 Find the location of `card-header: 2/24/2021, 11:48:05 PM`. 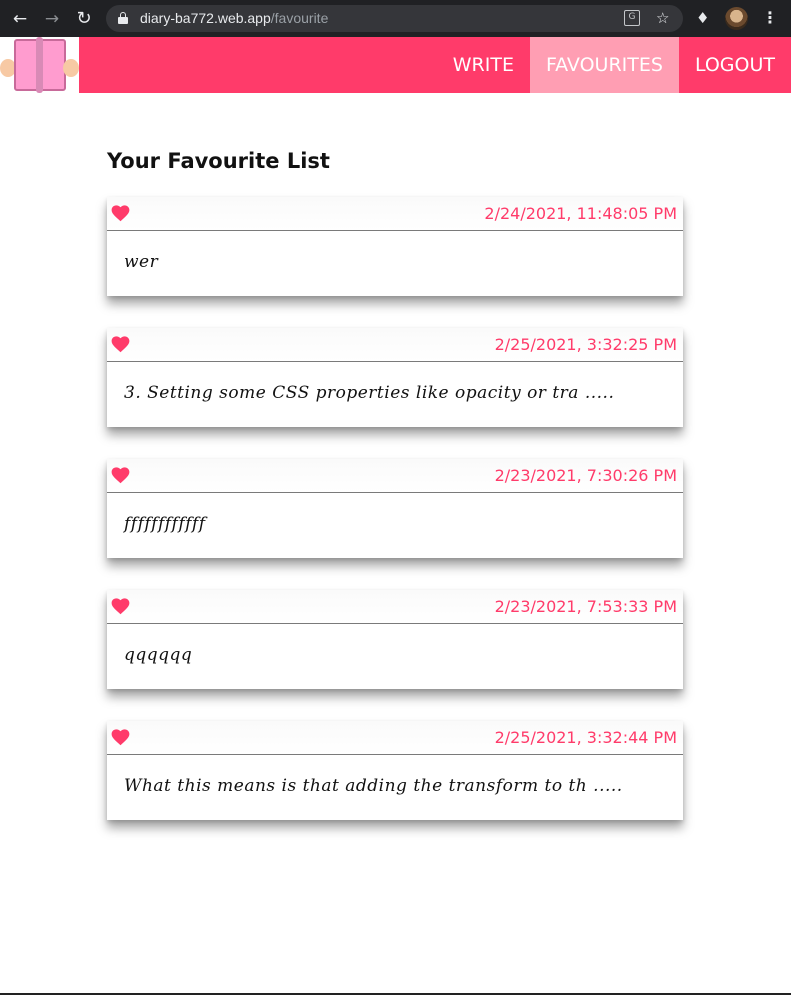

card-header: 2/24/2021, 11:48:05 PM is located at coordinates (395, 214).